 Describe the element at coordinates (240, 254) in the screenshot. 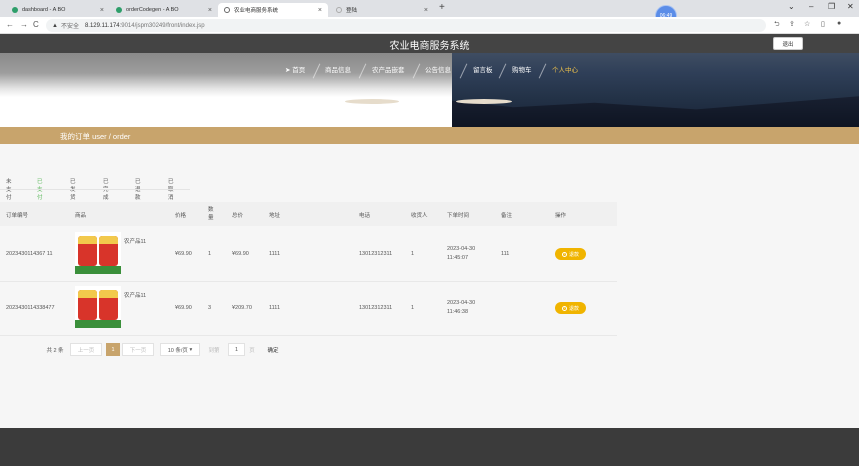

I see `cell-total: ¥69.90` at that location.